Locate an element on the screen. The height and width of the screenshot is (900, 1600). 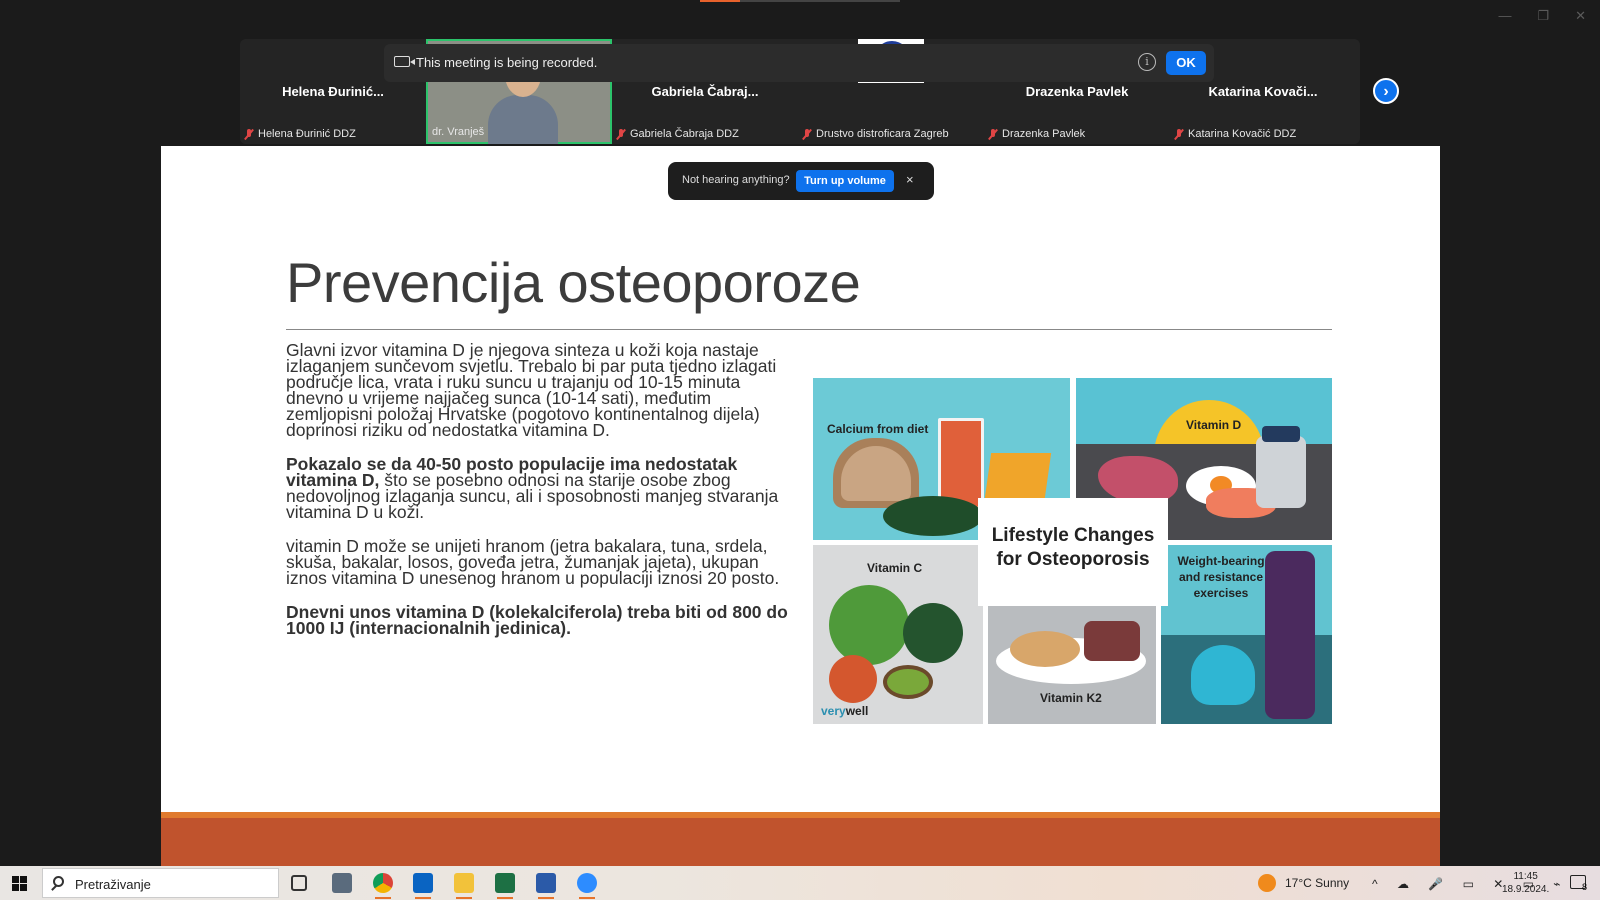
vitamin-k2-panel: Vitamin K2 is located at coordinates (1072, 663).